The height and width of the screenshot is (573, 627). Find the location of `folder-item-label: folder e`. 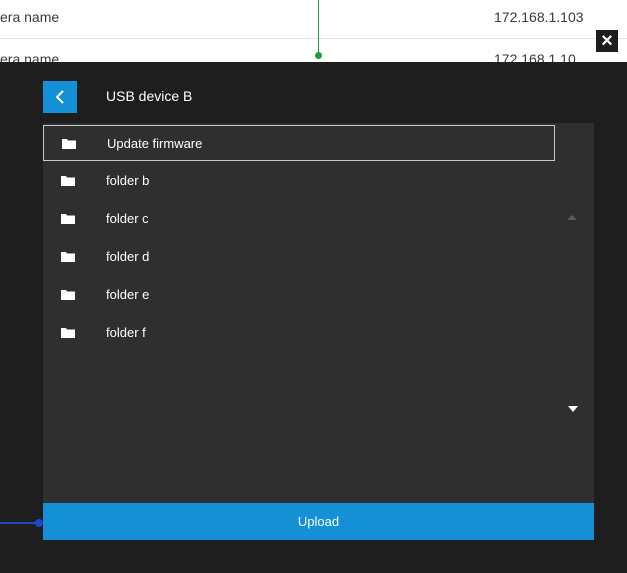

folder-item-label: folder e is located at coordinates (128, 294).